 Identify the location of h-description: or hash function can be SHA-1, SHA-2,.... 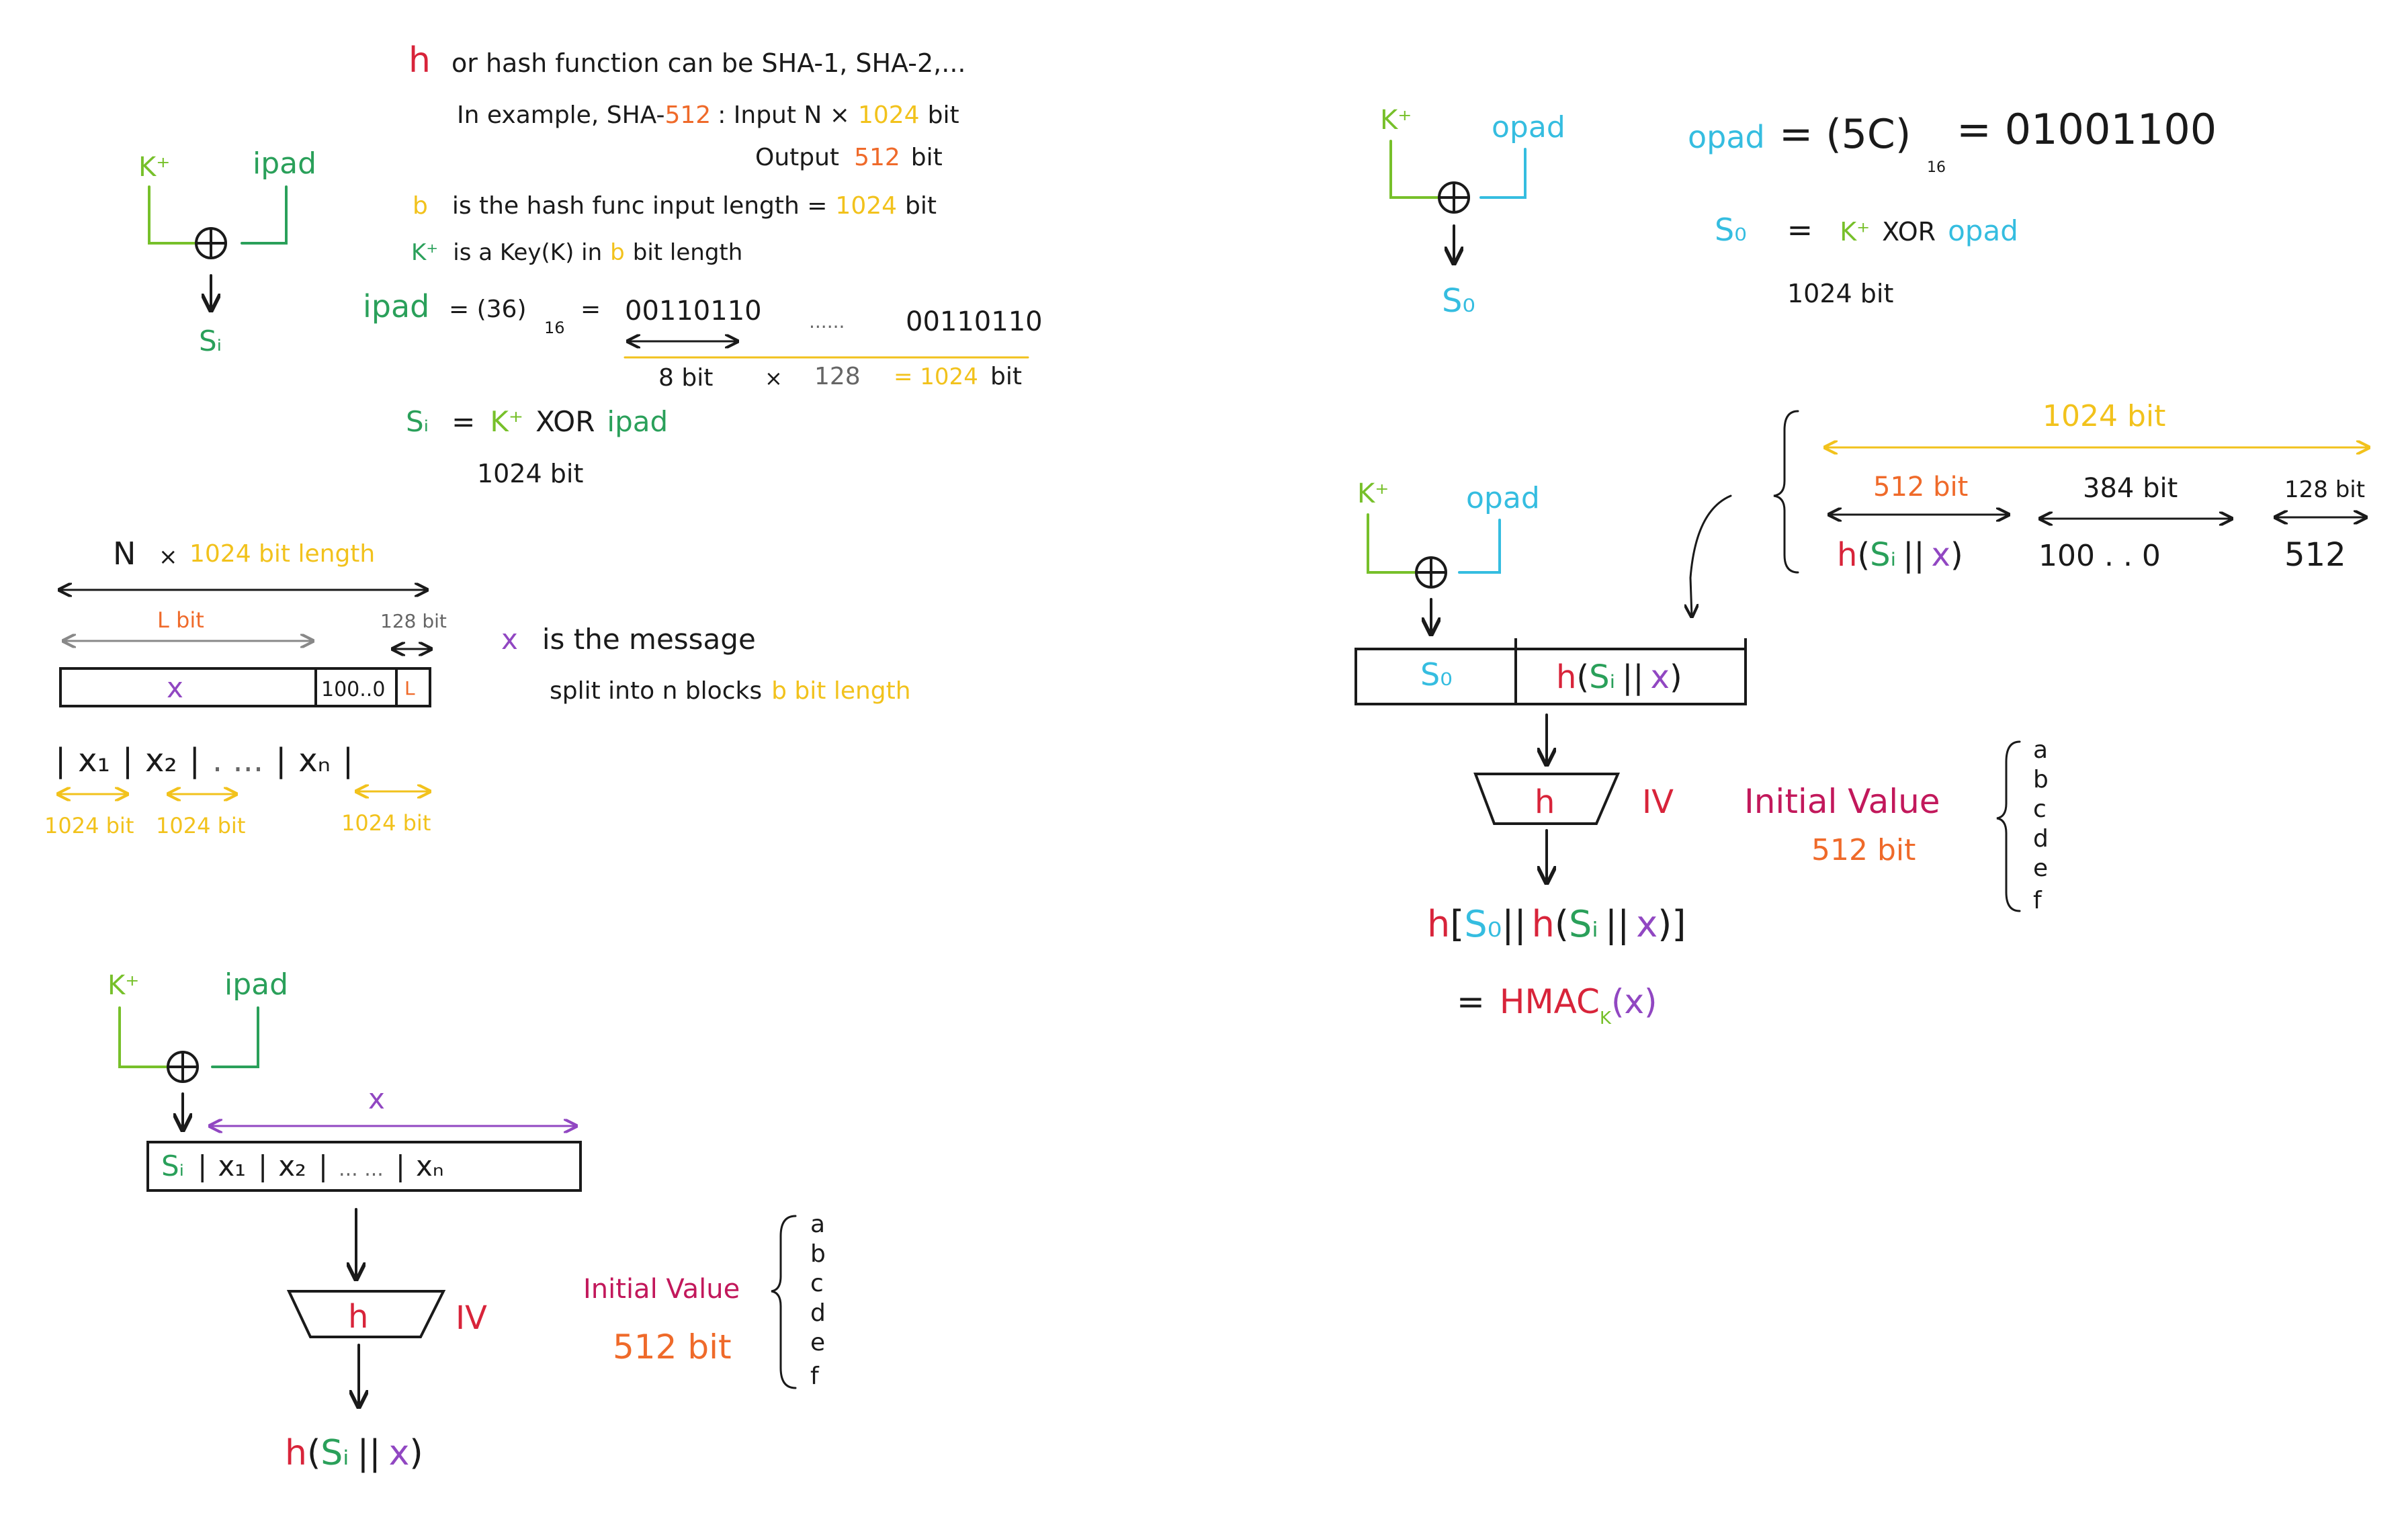
(708, 63).